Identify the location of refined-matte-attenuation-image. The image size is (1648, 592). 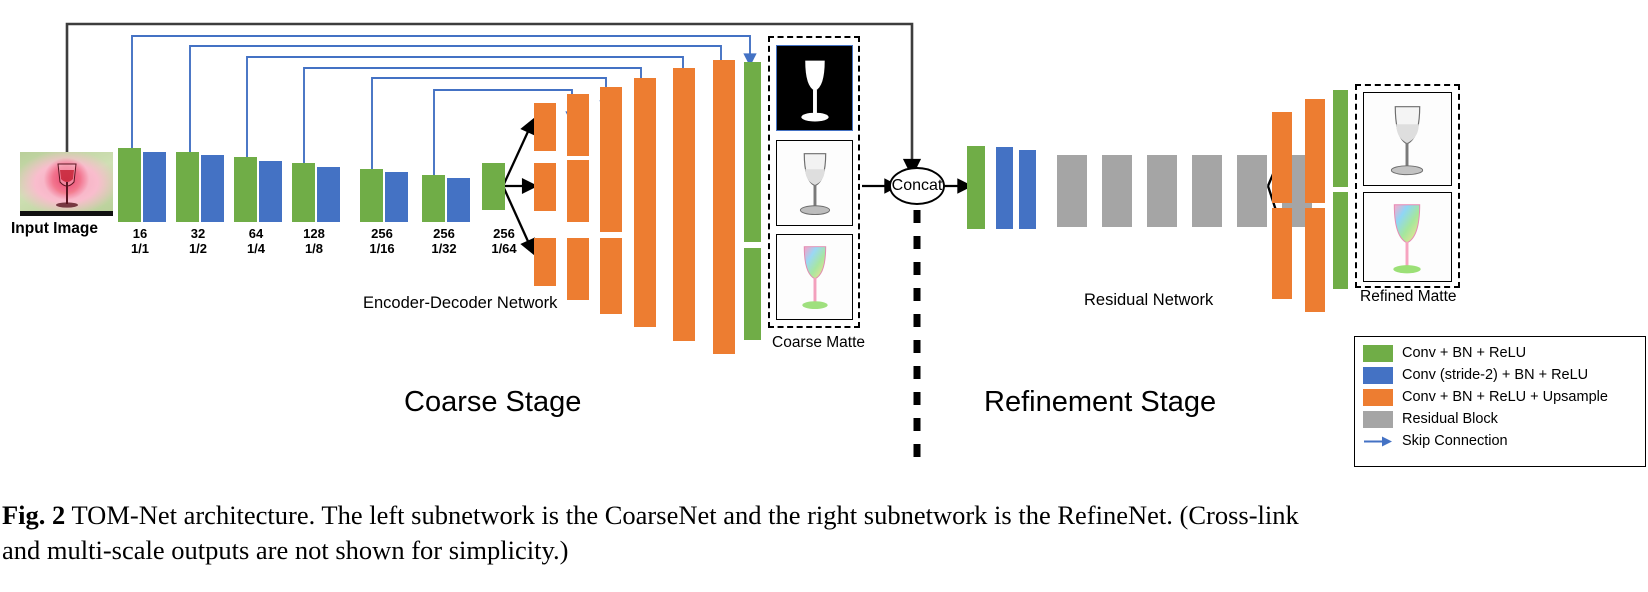
(1407, 139).